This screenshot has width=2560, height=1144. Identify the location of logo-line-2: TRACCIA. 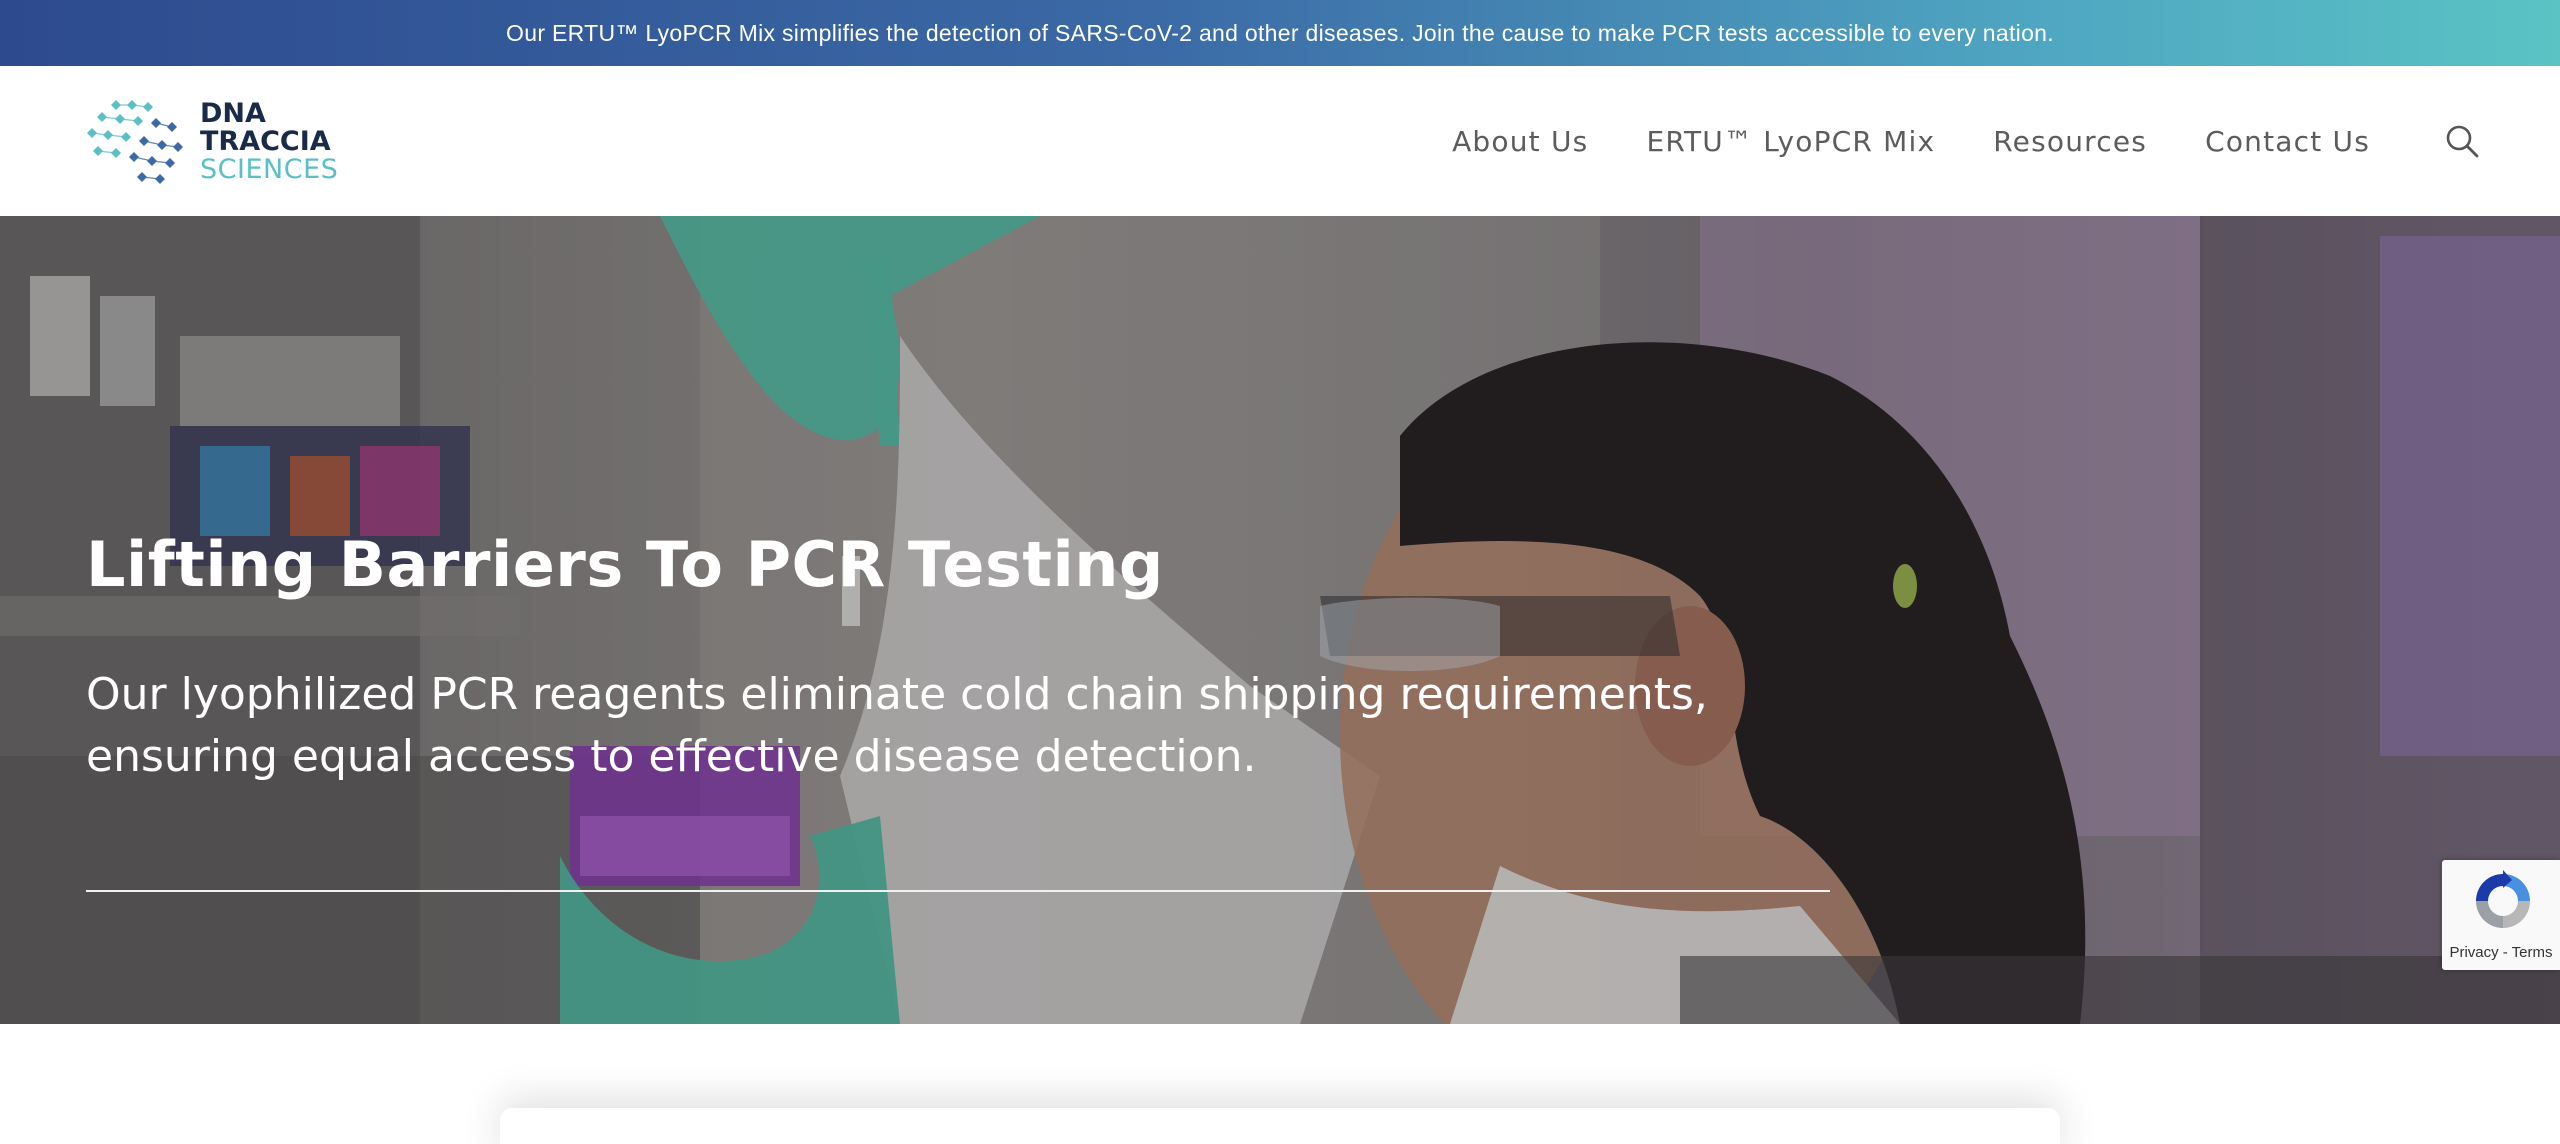
(265, 141).